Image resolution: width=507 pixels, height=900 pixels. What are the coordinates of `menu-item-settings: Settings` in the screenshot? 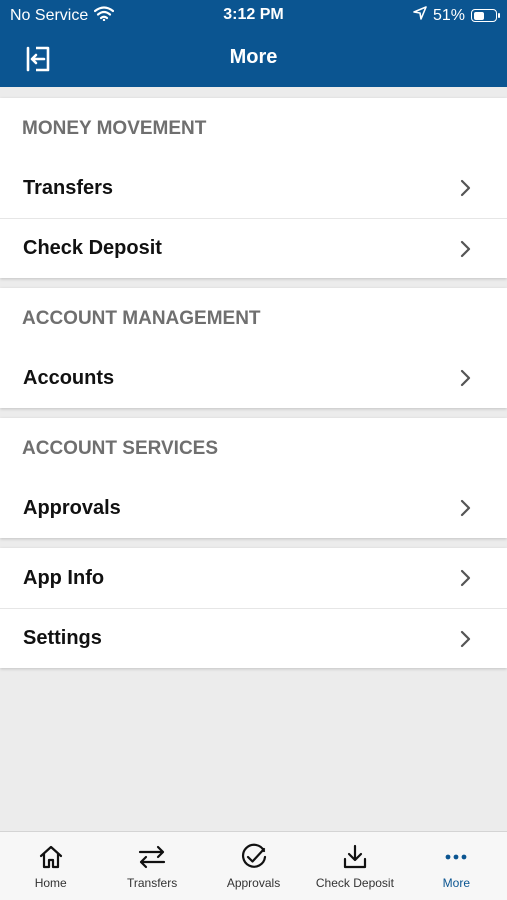 It's located at (253, 638).